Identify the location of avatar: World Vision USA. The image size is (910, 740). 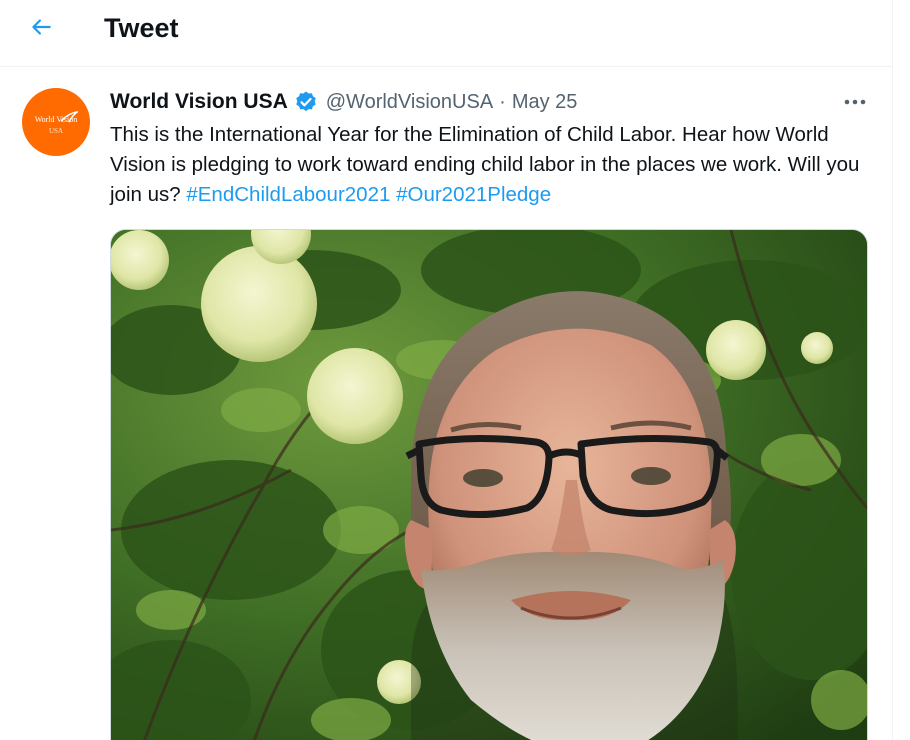
(56, 122).